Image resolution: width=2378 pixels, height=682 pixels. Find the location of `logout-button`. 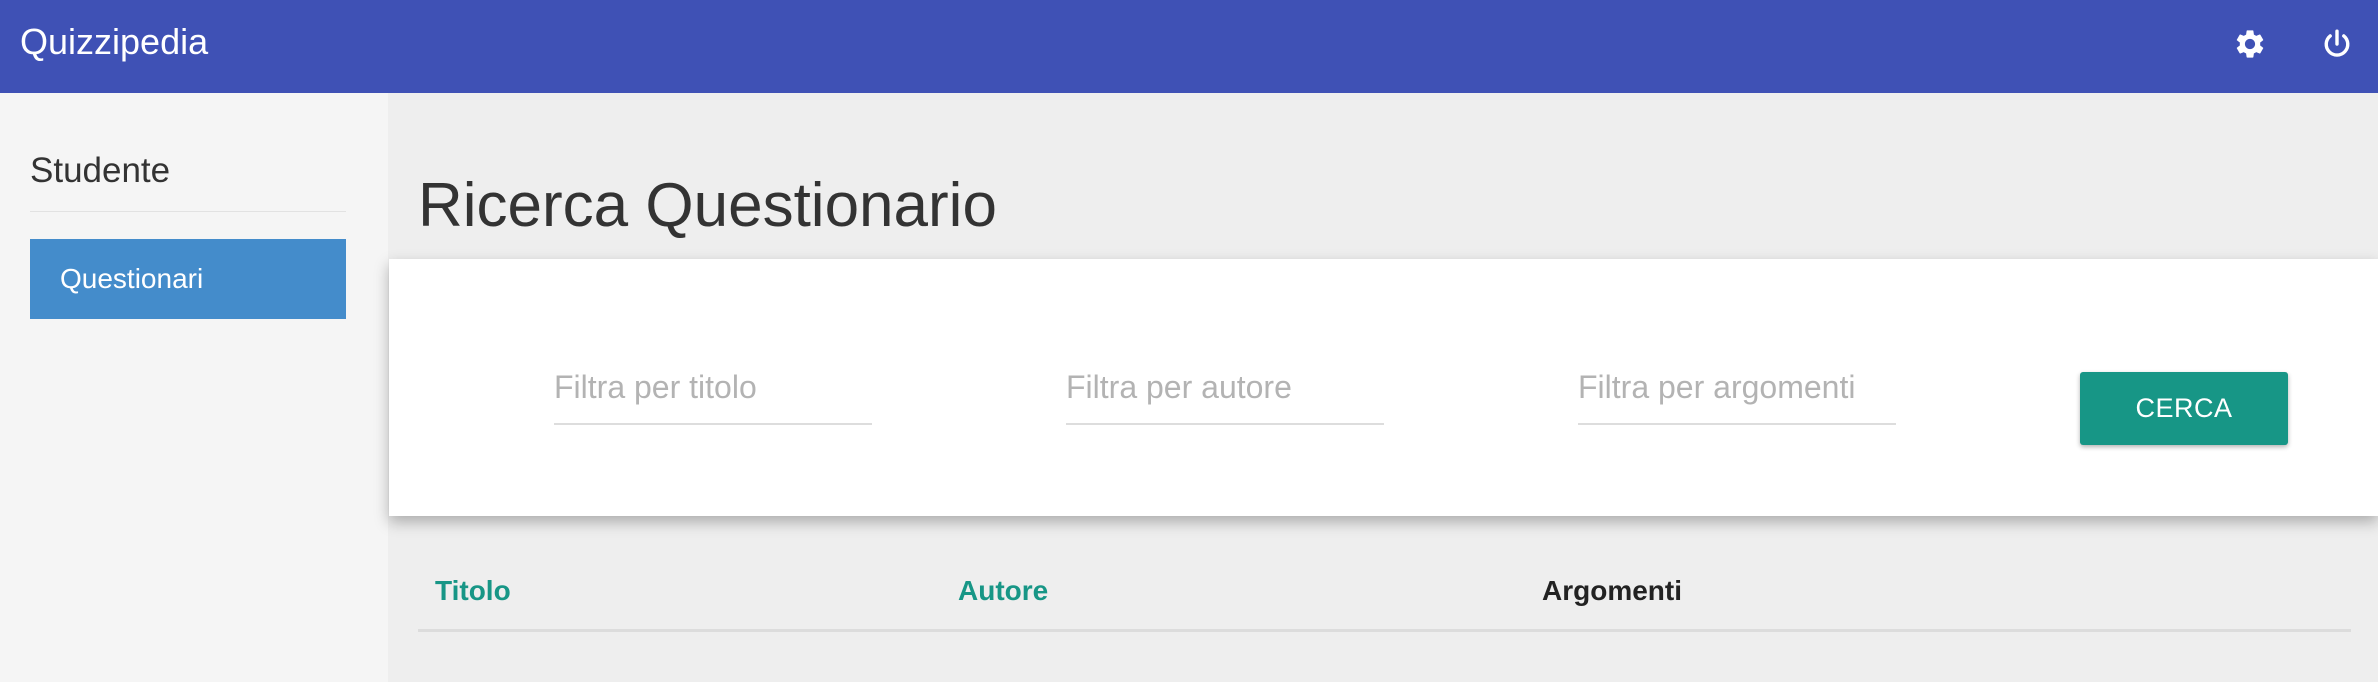

logout-button is located at coordinates (2337, 44).